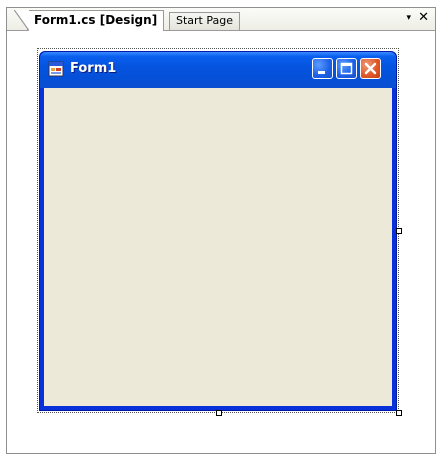  I want to click on close-button, so click(370, 68).